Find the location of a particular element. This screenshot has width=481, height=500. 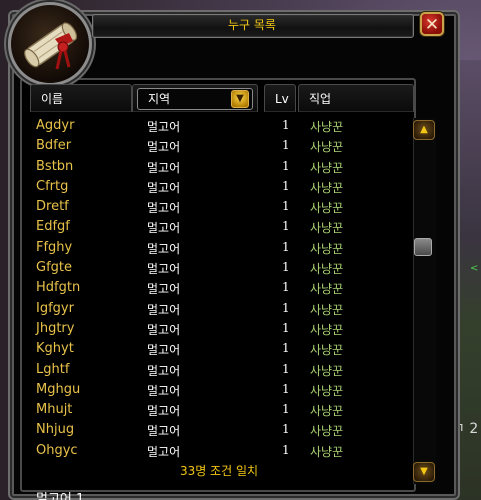

scroll-up-icon: ▲ is located at coordinates (424, 130).